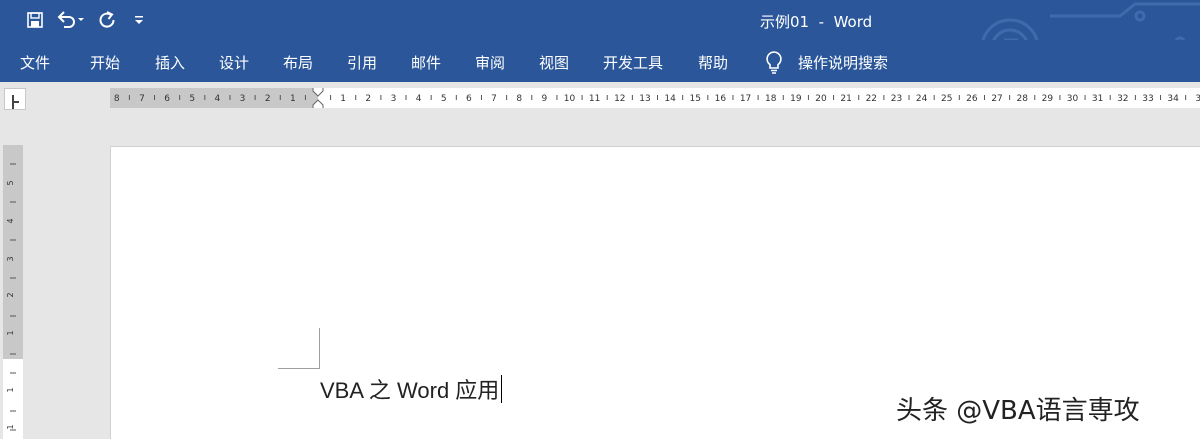 The width and height of the screenshot is (1200, 439). What do you see at coordinates (843, 62) in the screenshot?
I see `tell-me-search: 操作说明搜索` at bounding box center [843, 62].